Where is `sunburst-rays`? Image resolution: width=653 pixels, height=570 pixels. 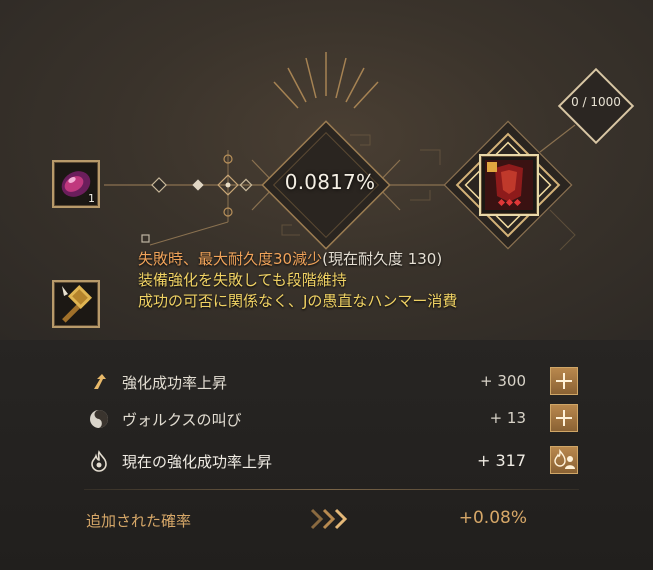 sunburst-rays is located at coordinates (326, 80).